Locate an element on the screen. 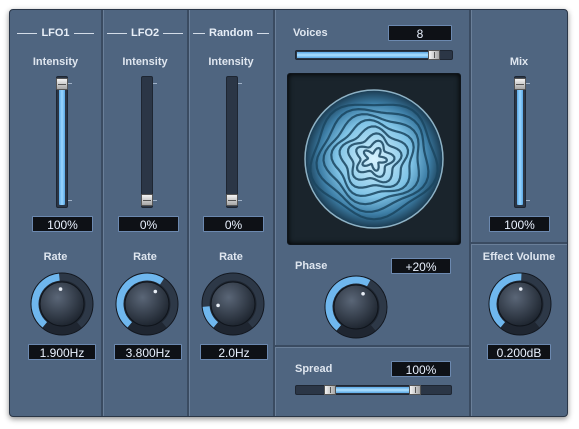 The image size is (579, 429). mix-fill is located at coordinates (520, 143).